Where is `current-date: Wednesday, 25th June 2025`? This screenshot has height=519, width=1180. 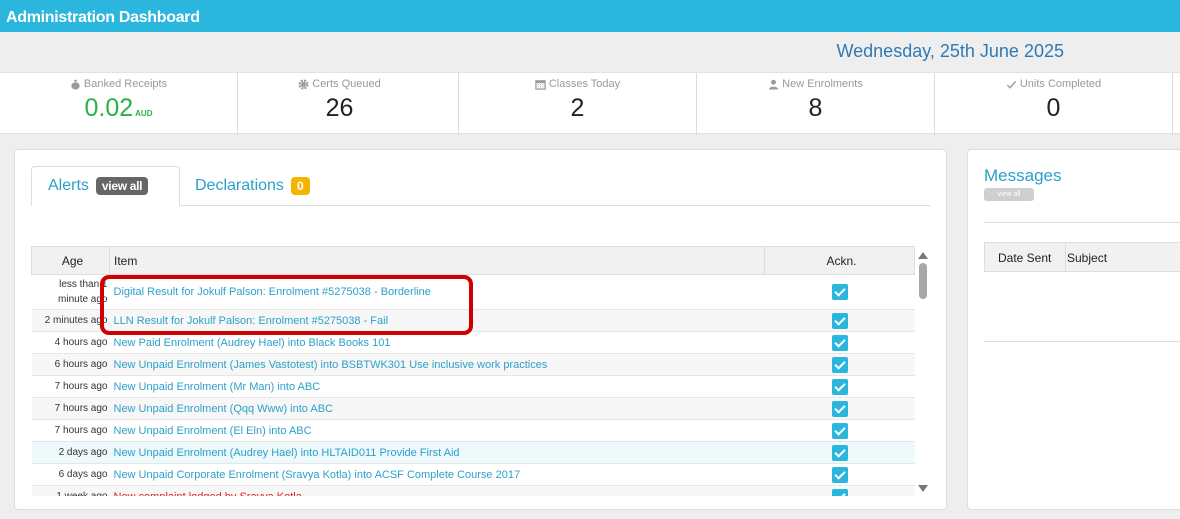
current-date: Wednesday, 25th June 2025 is located at coordinates (950, 51).